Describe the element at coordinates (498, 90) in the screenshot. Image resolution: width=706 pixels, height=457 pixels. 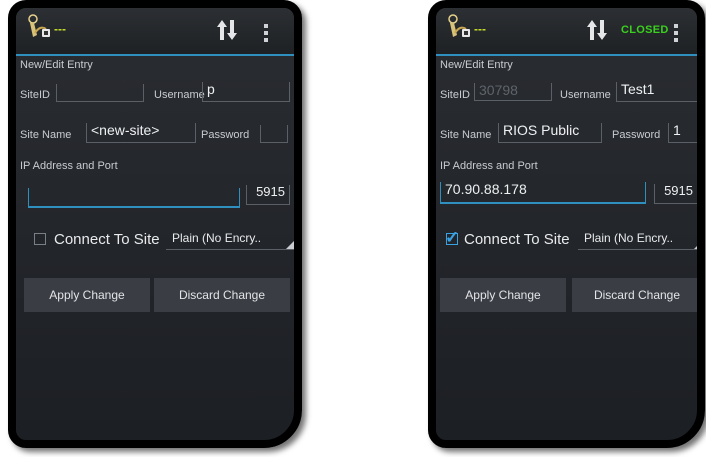
I see `siteid-placeholder: 30798` at that location.